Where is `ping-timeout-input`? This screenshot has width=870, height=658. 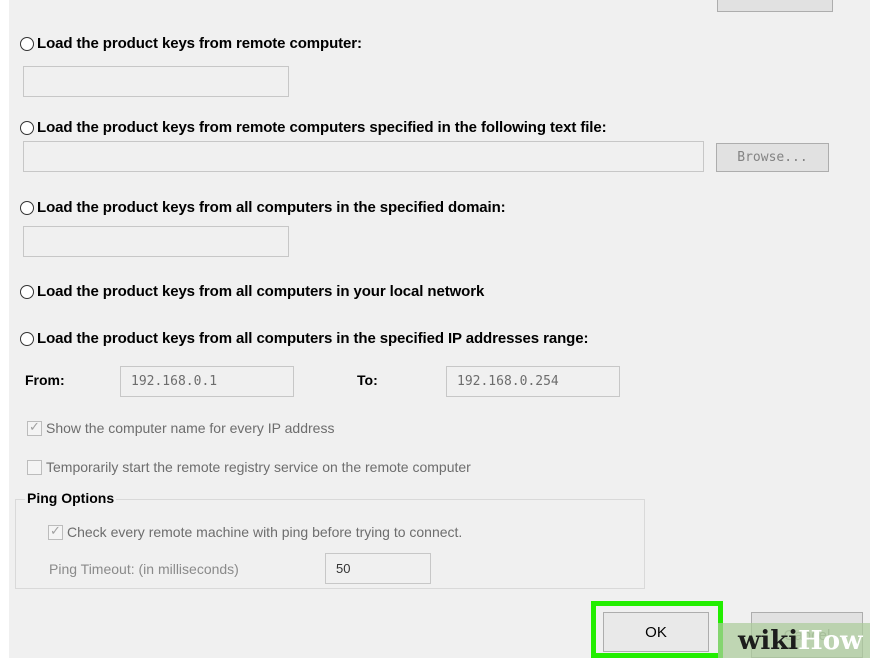
ping-timeout-input is located at coordinates (378, 568).